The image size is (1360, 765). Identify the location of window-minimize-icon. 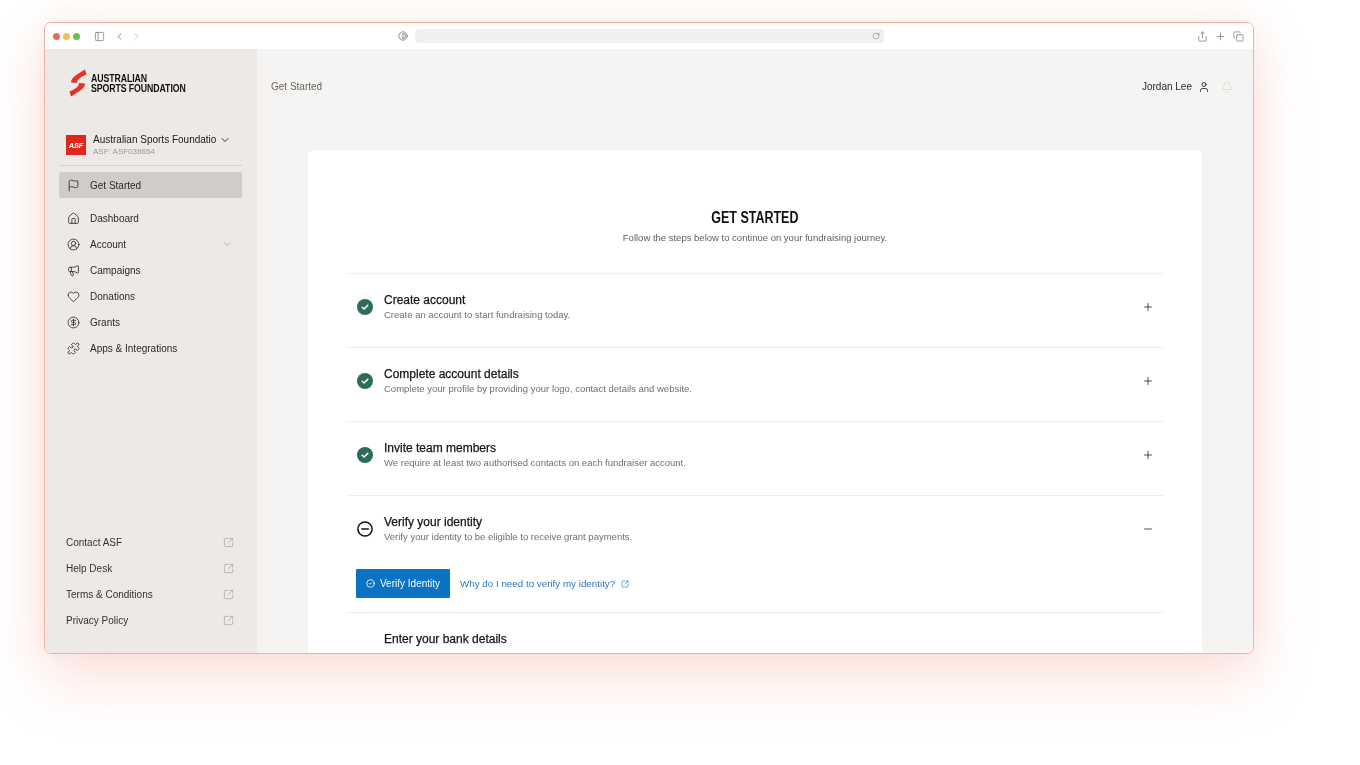
(66, 36).